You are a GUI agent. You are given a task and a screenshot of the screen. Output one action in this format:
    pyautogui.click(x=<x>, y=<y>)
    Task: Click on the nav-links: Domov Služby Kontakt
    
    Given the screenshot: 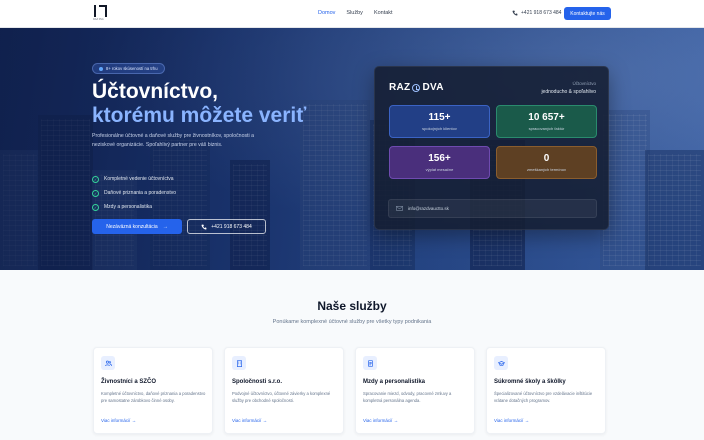 What is the action you would take?
    pyautogui.click(x=355, y=13)
    